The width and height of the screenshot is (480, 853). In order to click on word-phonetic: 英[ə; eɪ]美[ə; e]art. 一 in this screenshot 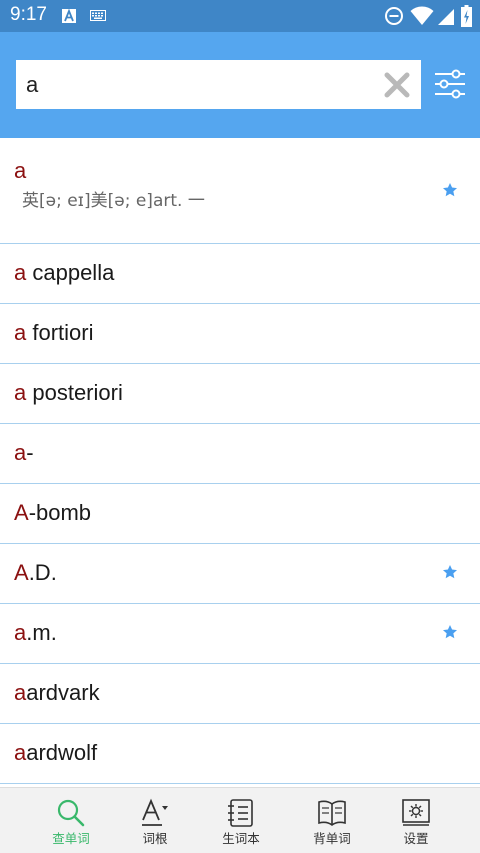, I will do `click(113, 201)`.